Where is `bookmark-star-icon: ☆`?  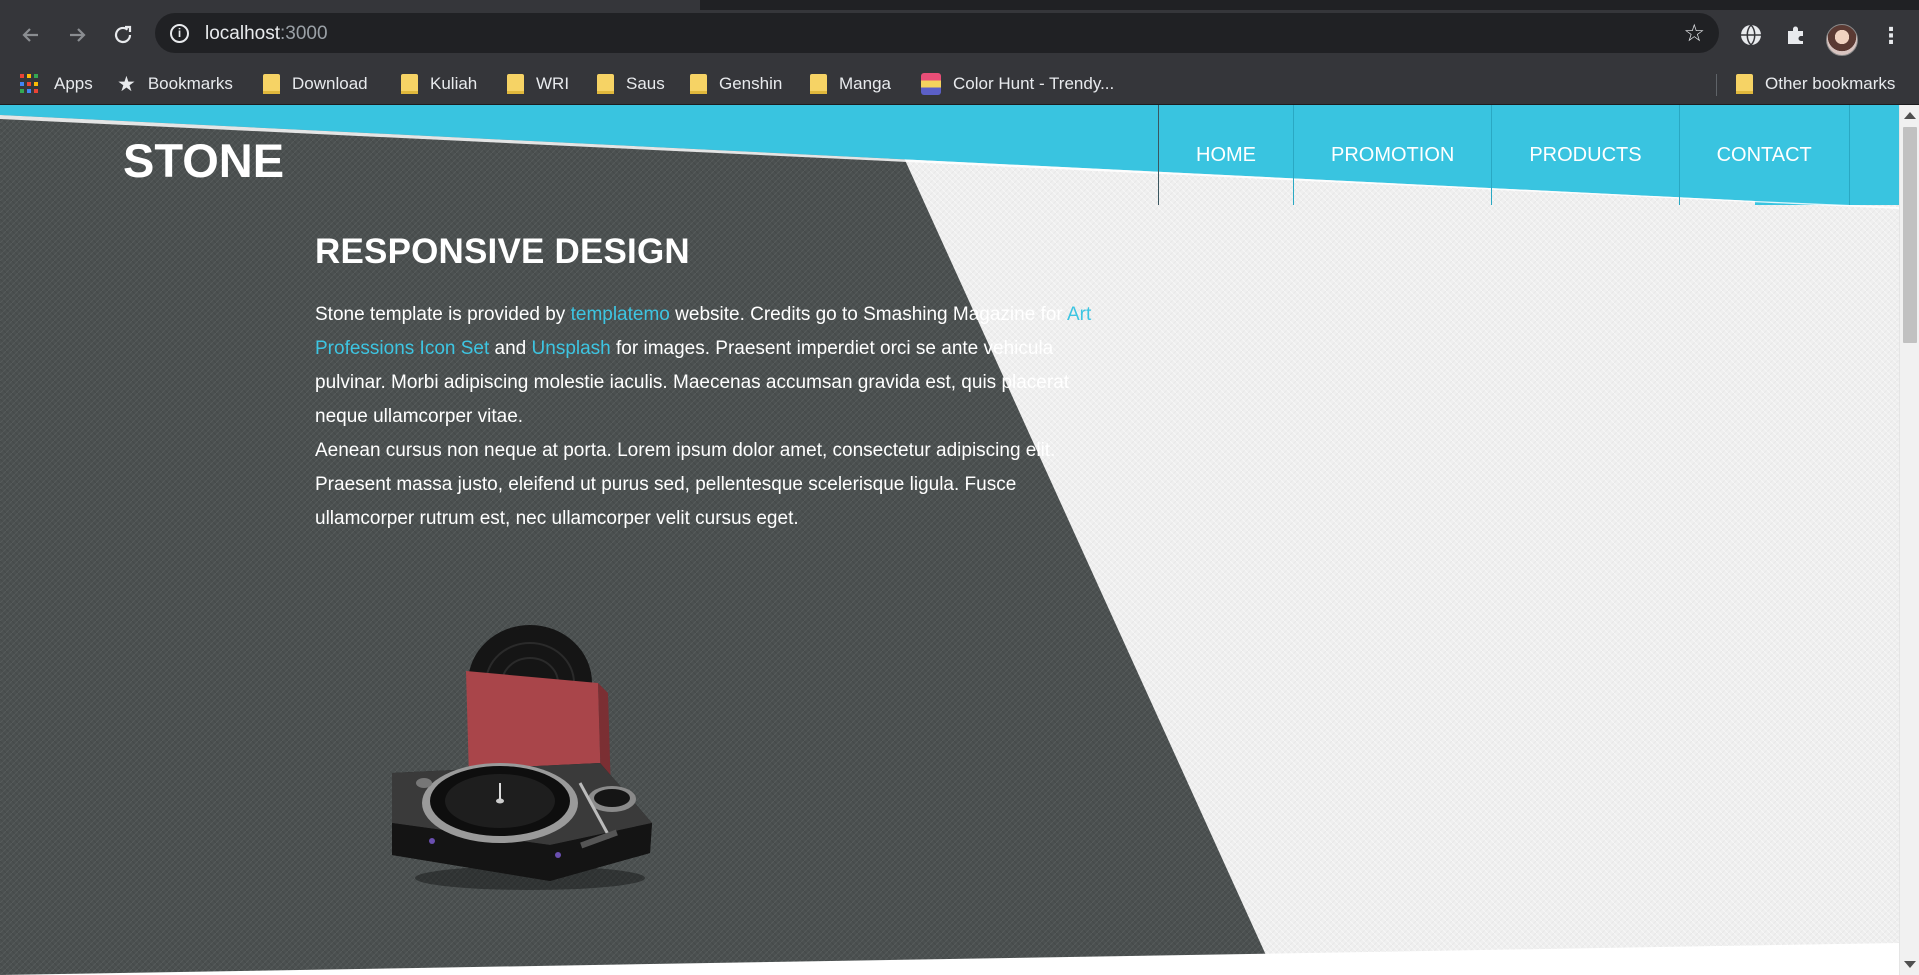 bookmark-star-icon: ☆ is located at coordinates (1694, 33).